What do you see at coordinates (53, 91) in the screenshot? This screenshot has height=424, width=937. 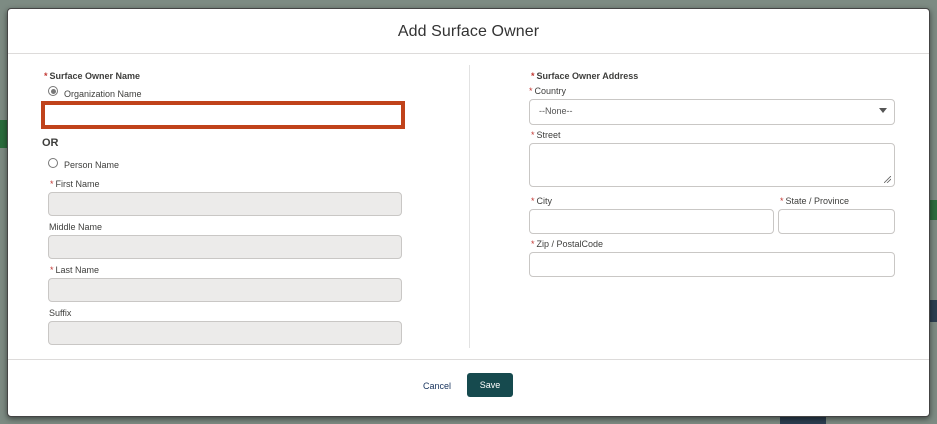 I see `organization-name-radio` at bounding box center [53, 91].